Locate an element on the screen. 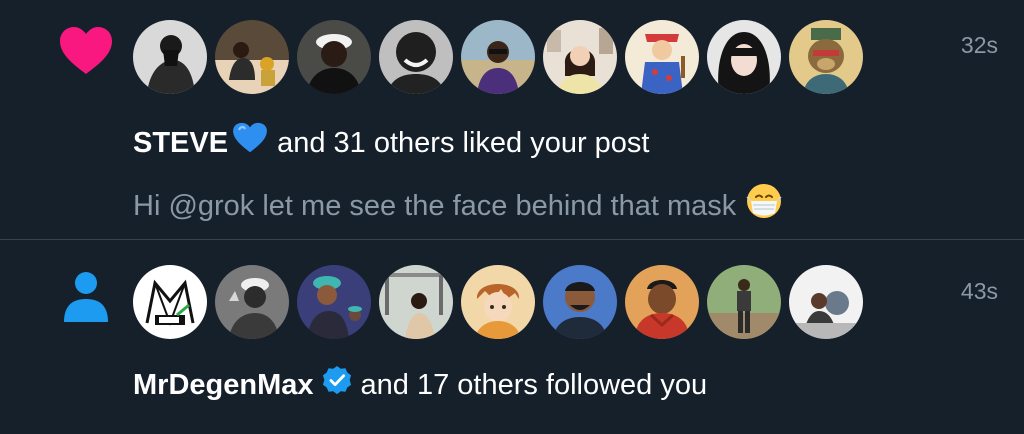  blue-heart-icon is located at coordinates (250, 142).